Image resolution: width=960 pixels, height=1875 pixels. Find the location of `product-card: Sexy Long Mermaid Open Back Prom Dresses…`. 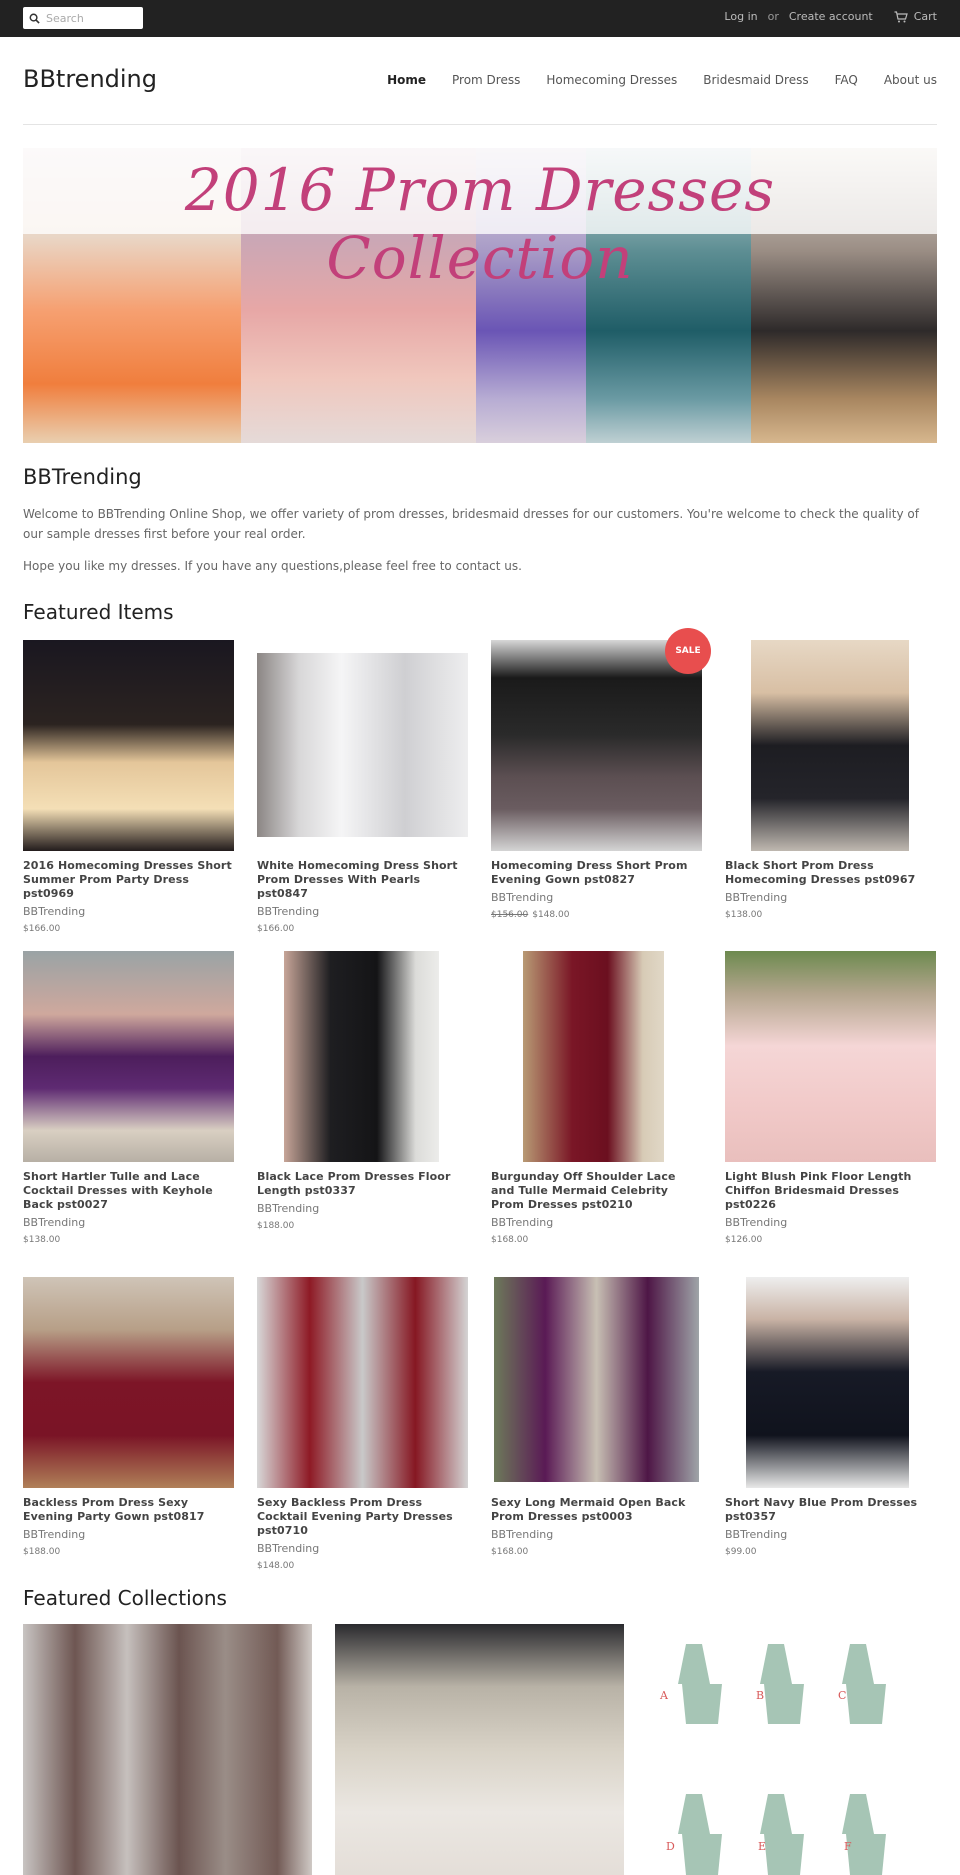

product-card: Sexy Long Mermaid Open Back Prom Dresses… is located at coordinates (596, 1417).